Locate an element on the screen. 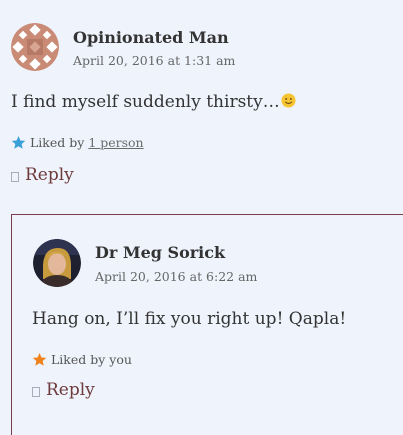 The height and width of the screenshot is (435, 403). avatar-pattern-icon is located at coordinates (35, 47).